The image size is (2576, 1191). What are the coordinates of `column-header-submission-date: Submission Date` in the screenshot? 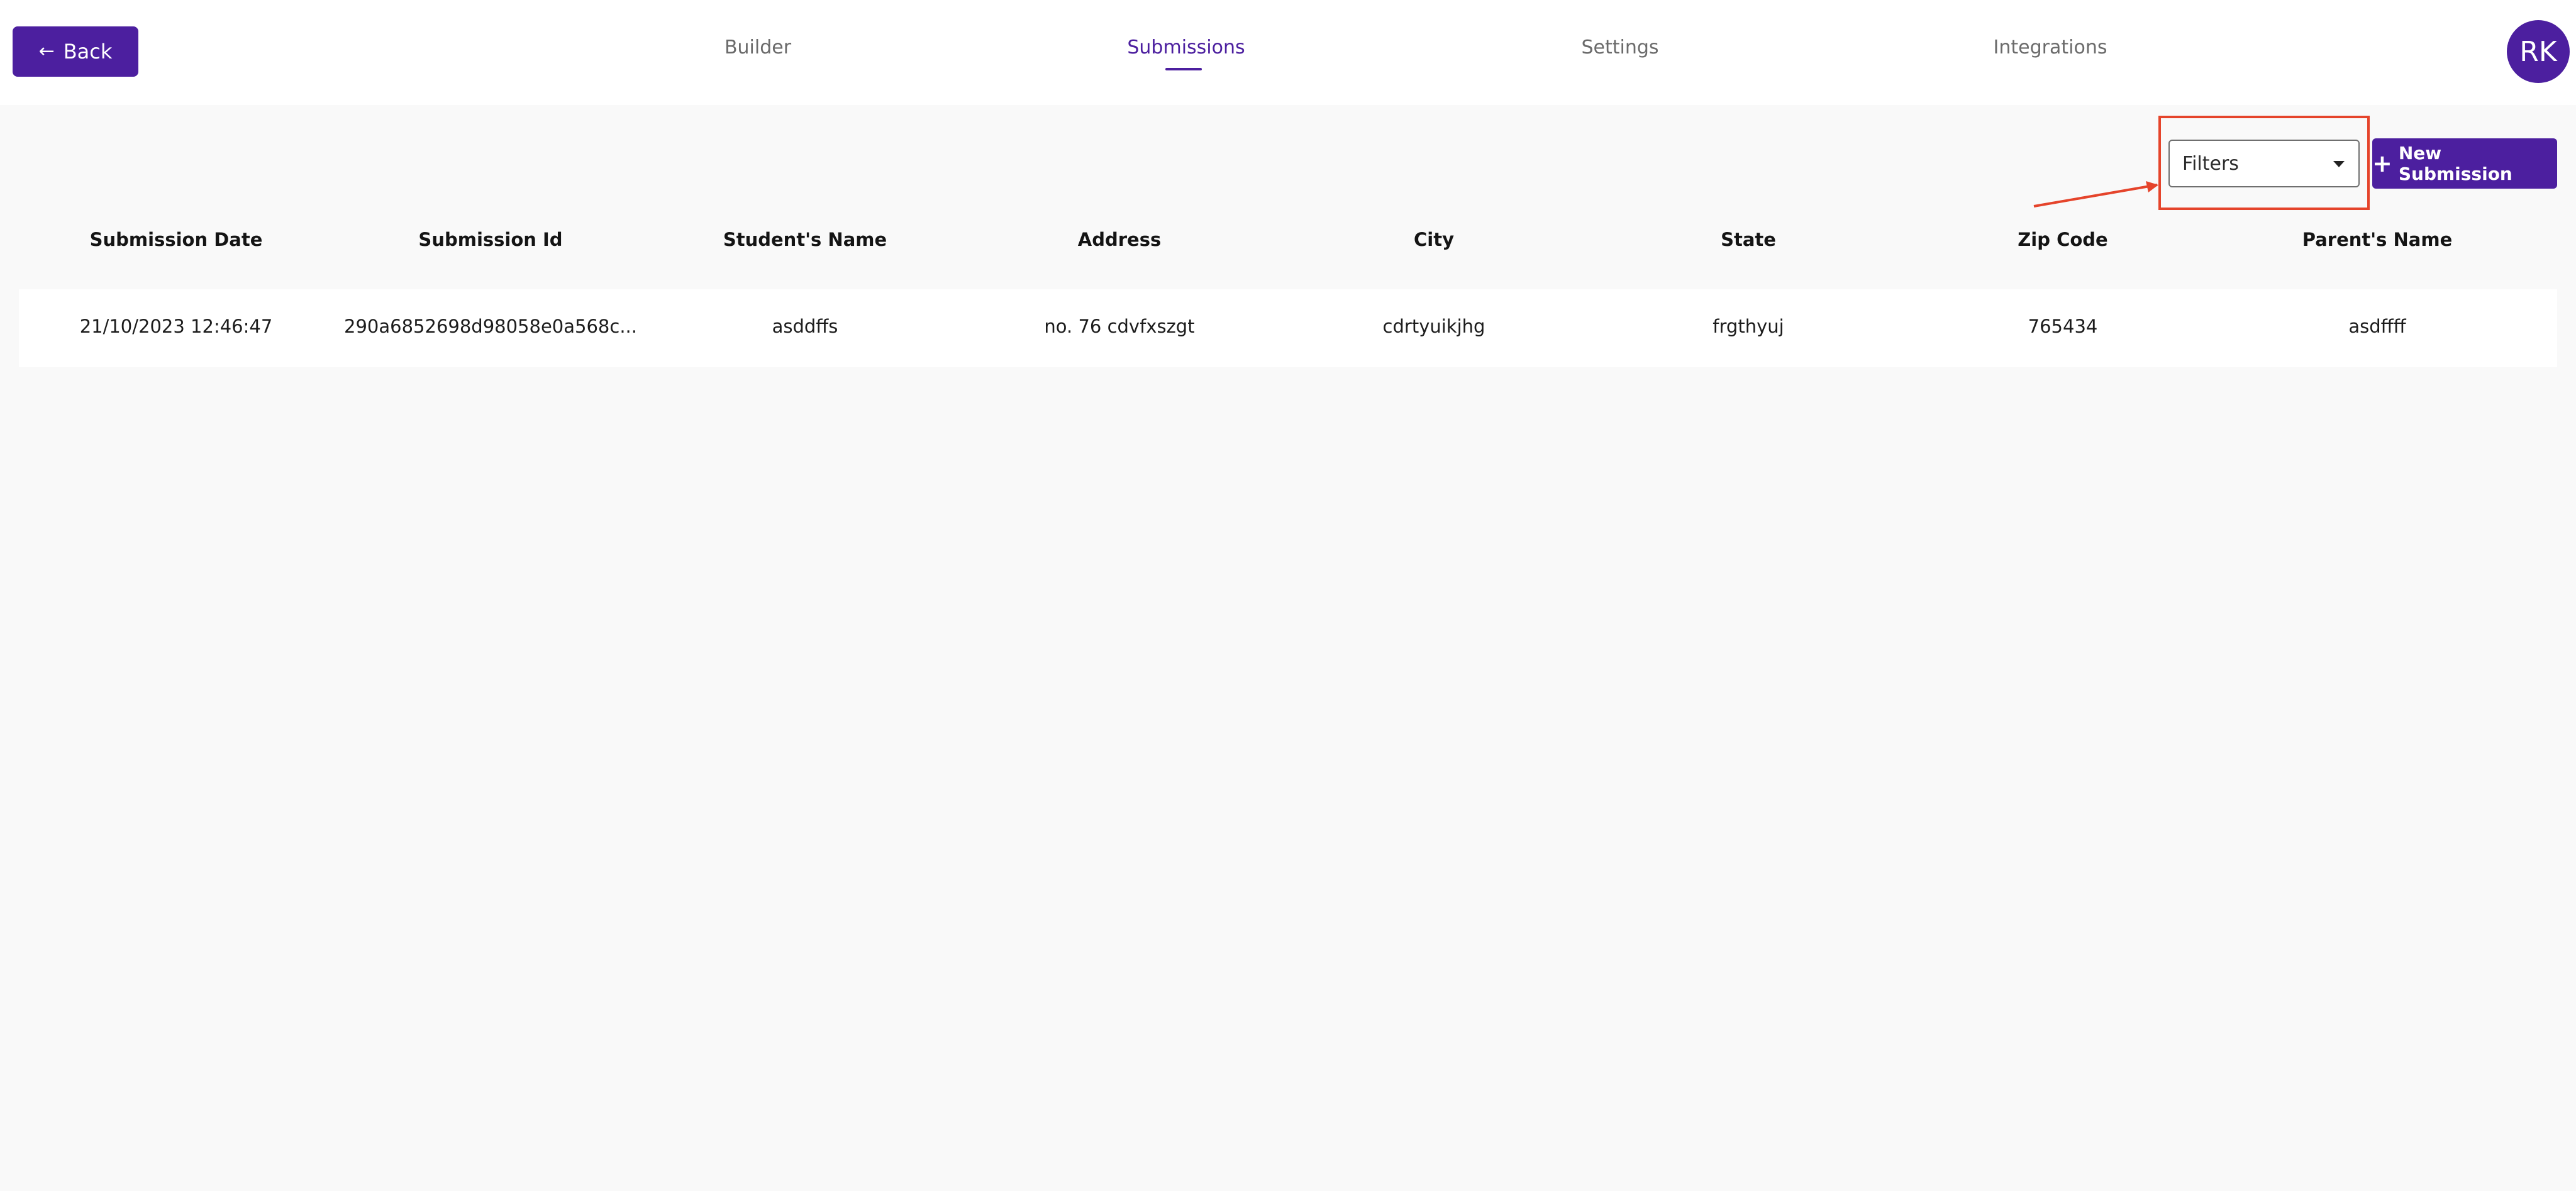 It's located at (176, 240).